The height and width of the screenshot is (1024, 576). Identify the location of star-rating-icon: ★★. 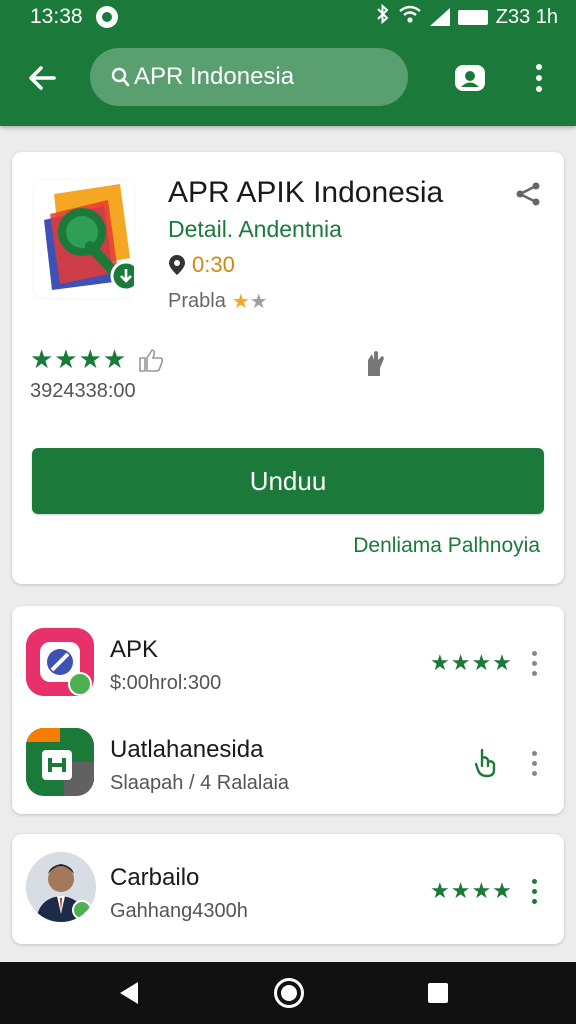
(249, 302).